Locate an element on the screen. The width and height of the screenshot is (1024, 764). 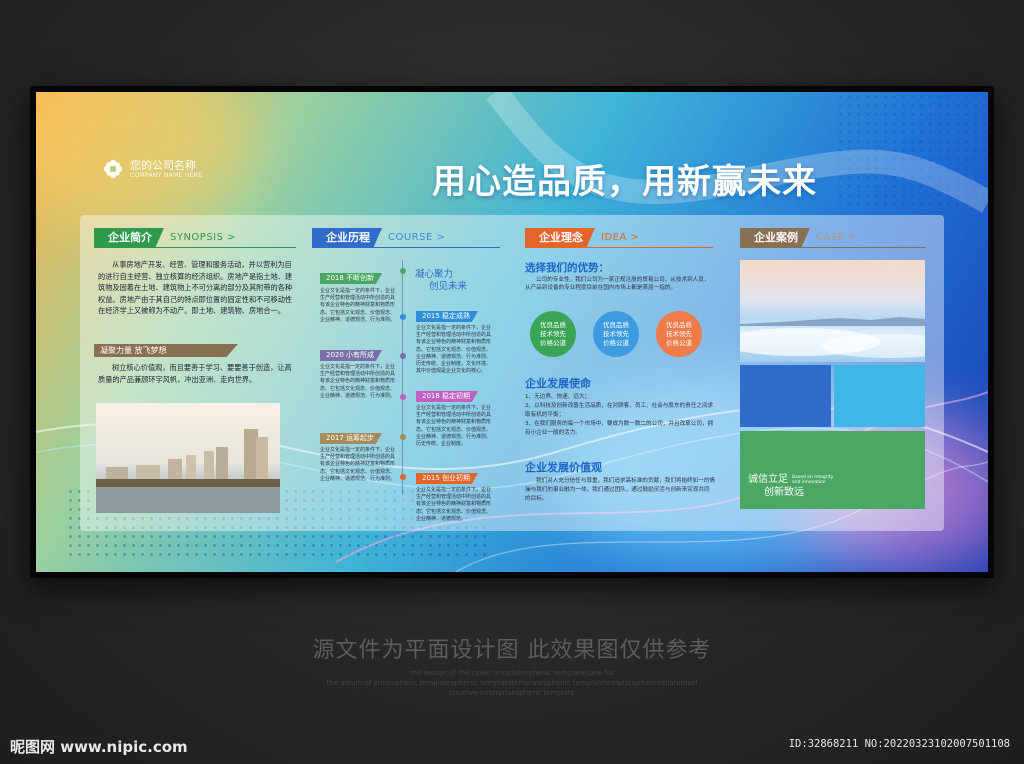
company-logo: 您的公司名称 COMPANY NAME HERE is located at coordinates (152, 169).